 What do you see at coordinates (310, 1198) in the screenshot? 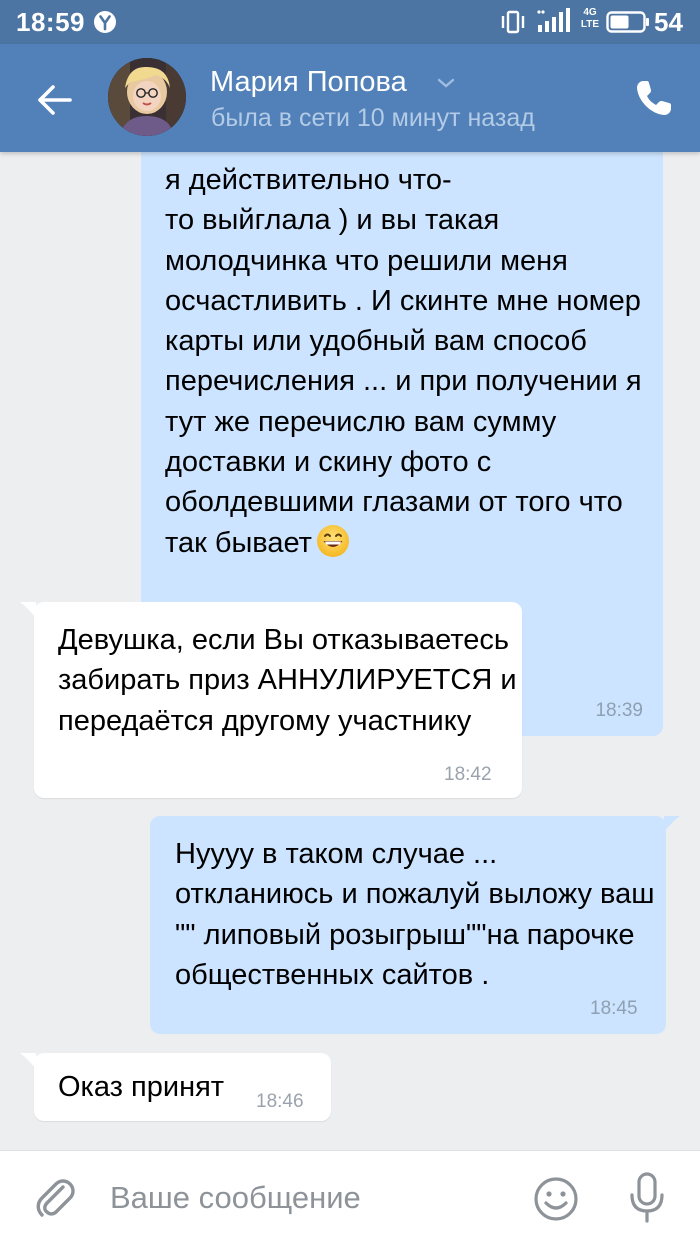
I see `message-input` at bounding box center [310, 1198].